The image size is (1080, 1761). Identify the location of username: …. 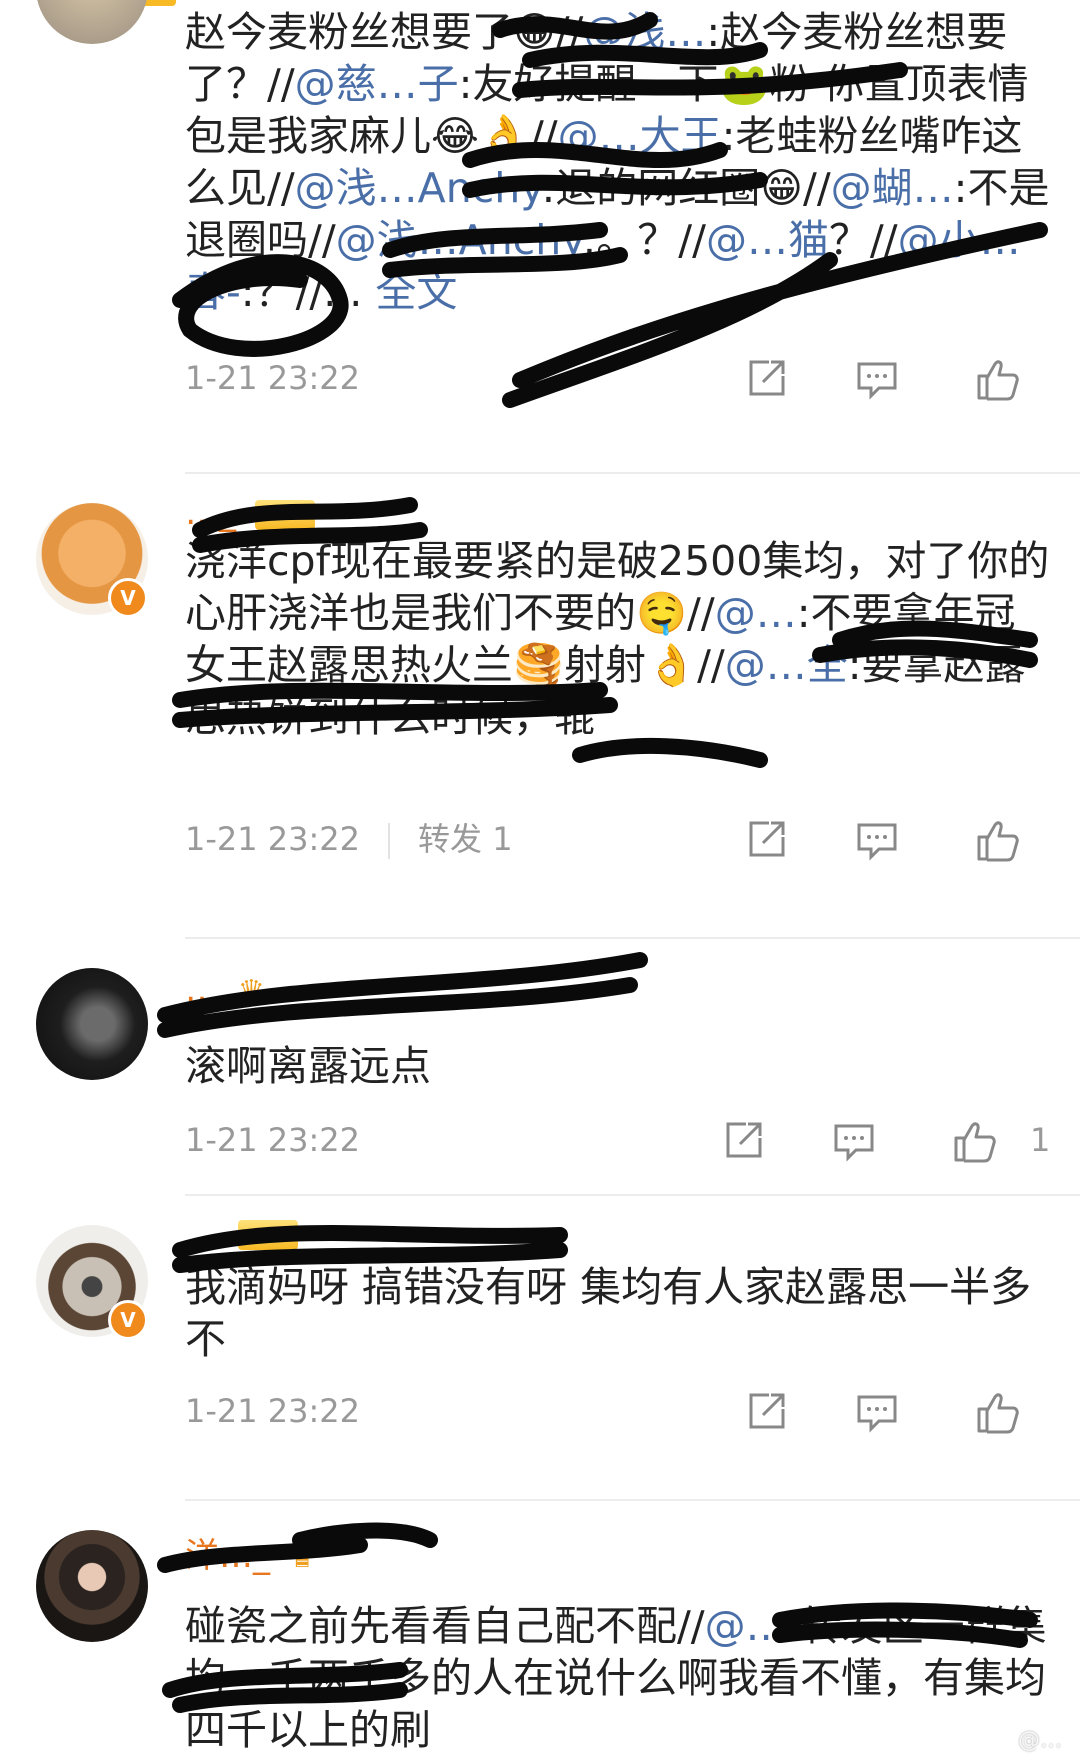
(241, 1233).